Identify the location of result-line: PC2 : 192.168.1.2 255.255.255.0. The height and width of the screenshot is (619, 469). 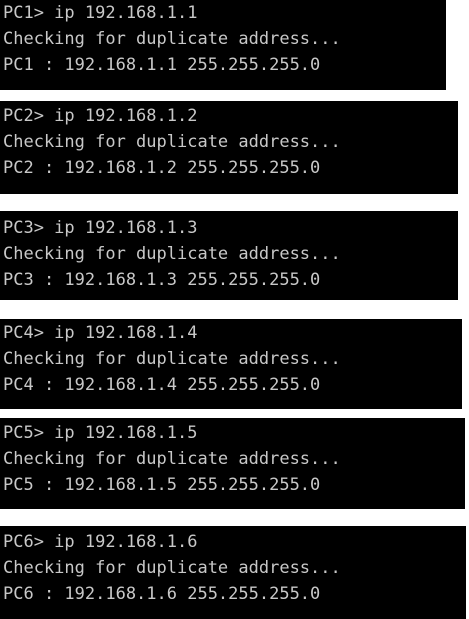
(162, 168).